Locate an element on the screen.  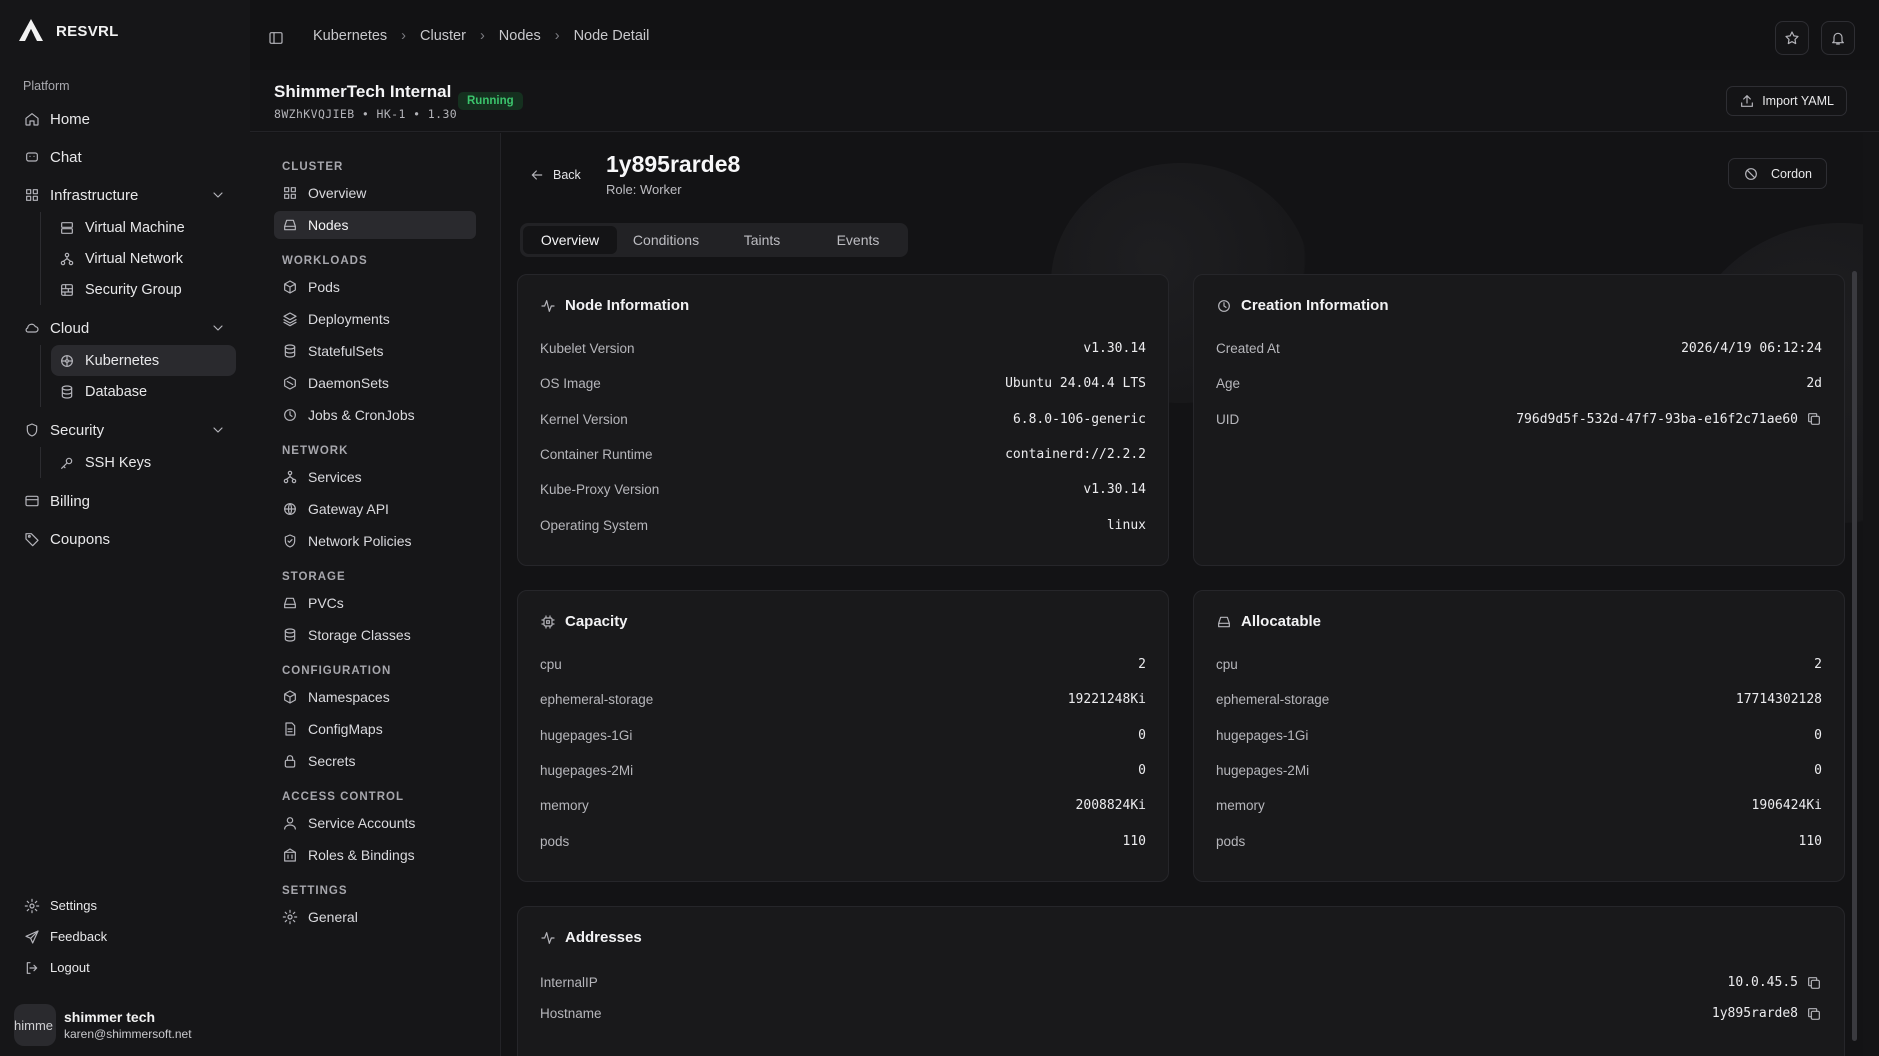
brand: RESVRL is located at coordinates (68, 31).